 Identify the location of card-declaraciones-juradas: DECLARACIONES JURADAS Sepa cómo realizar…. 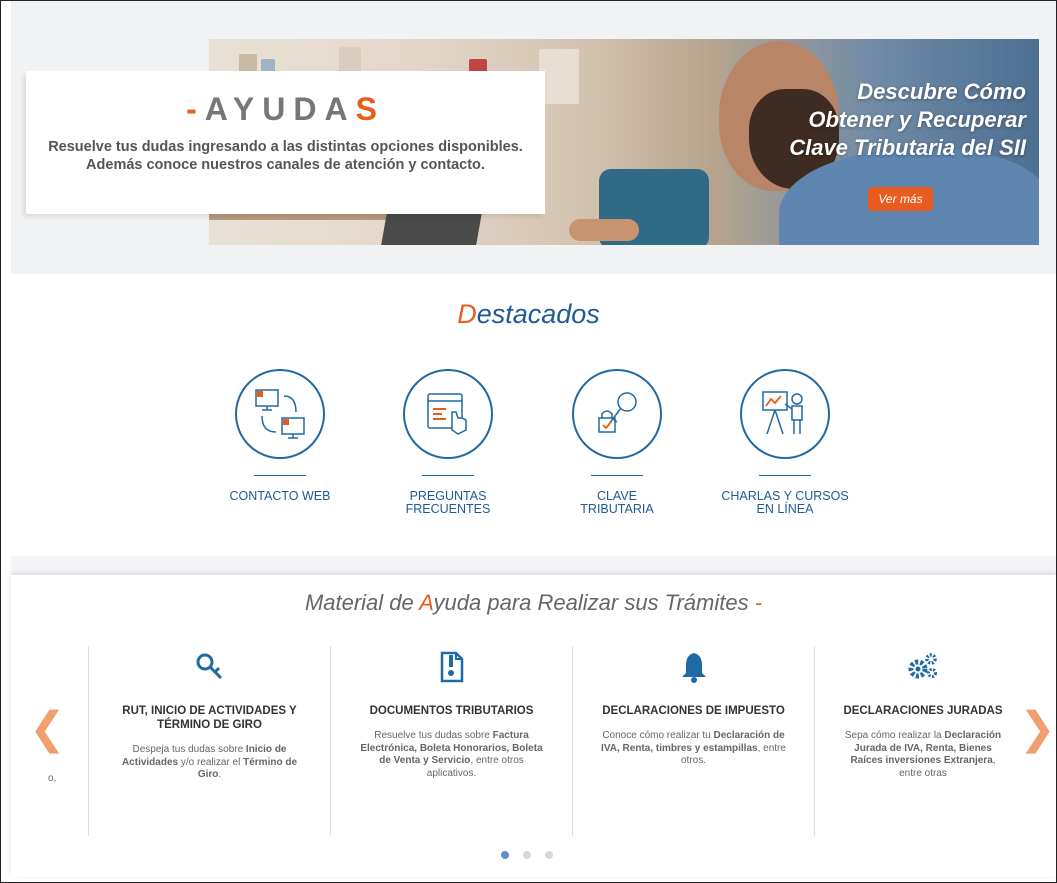
(923, 741).